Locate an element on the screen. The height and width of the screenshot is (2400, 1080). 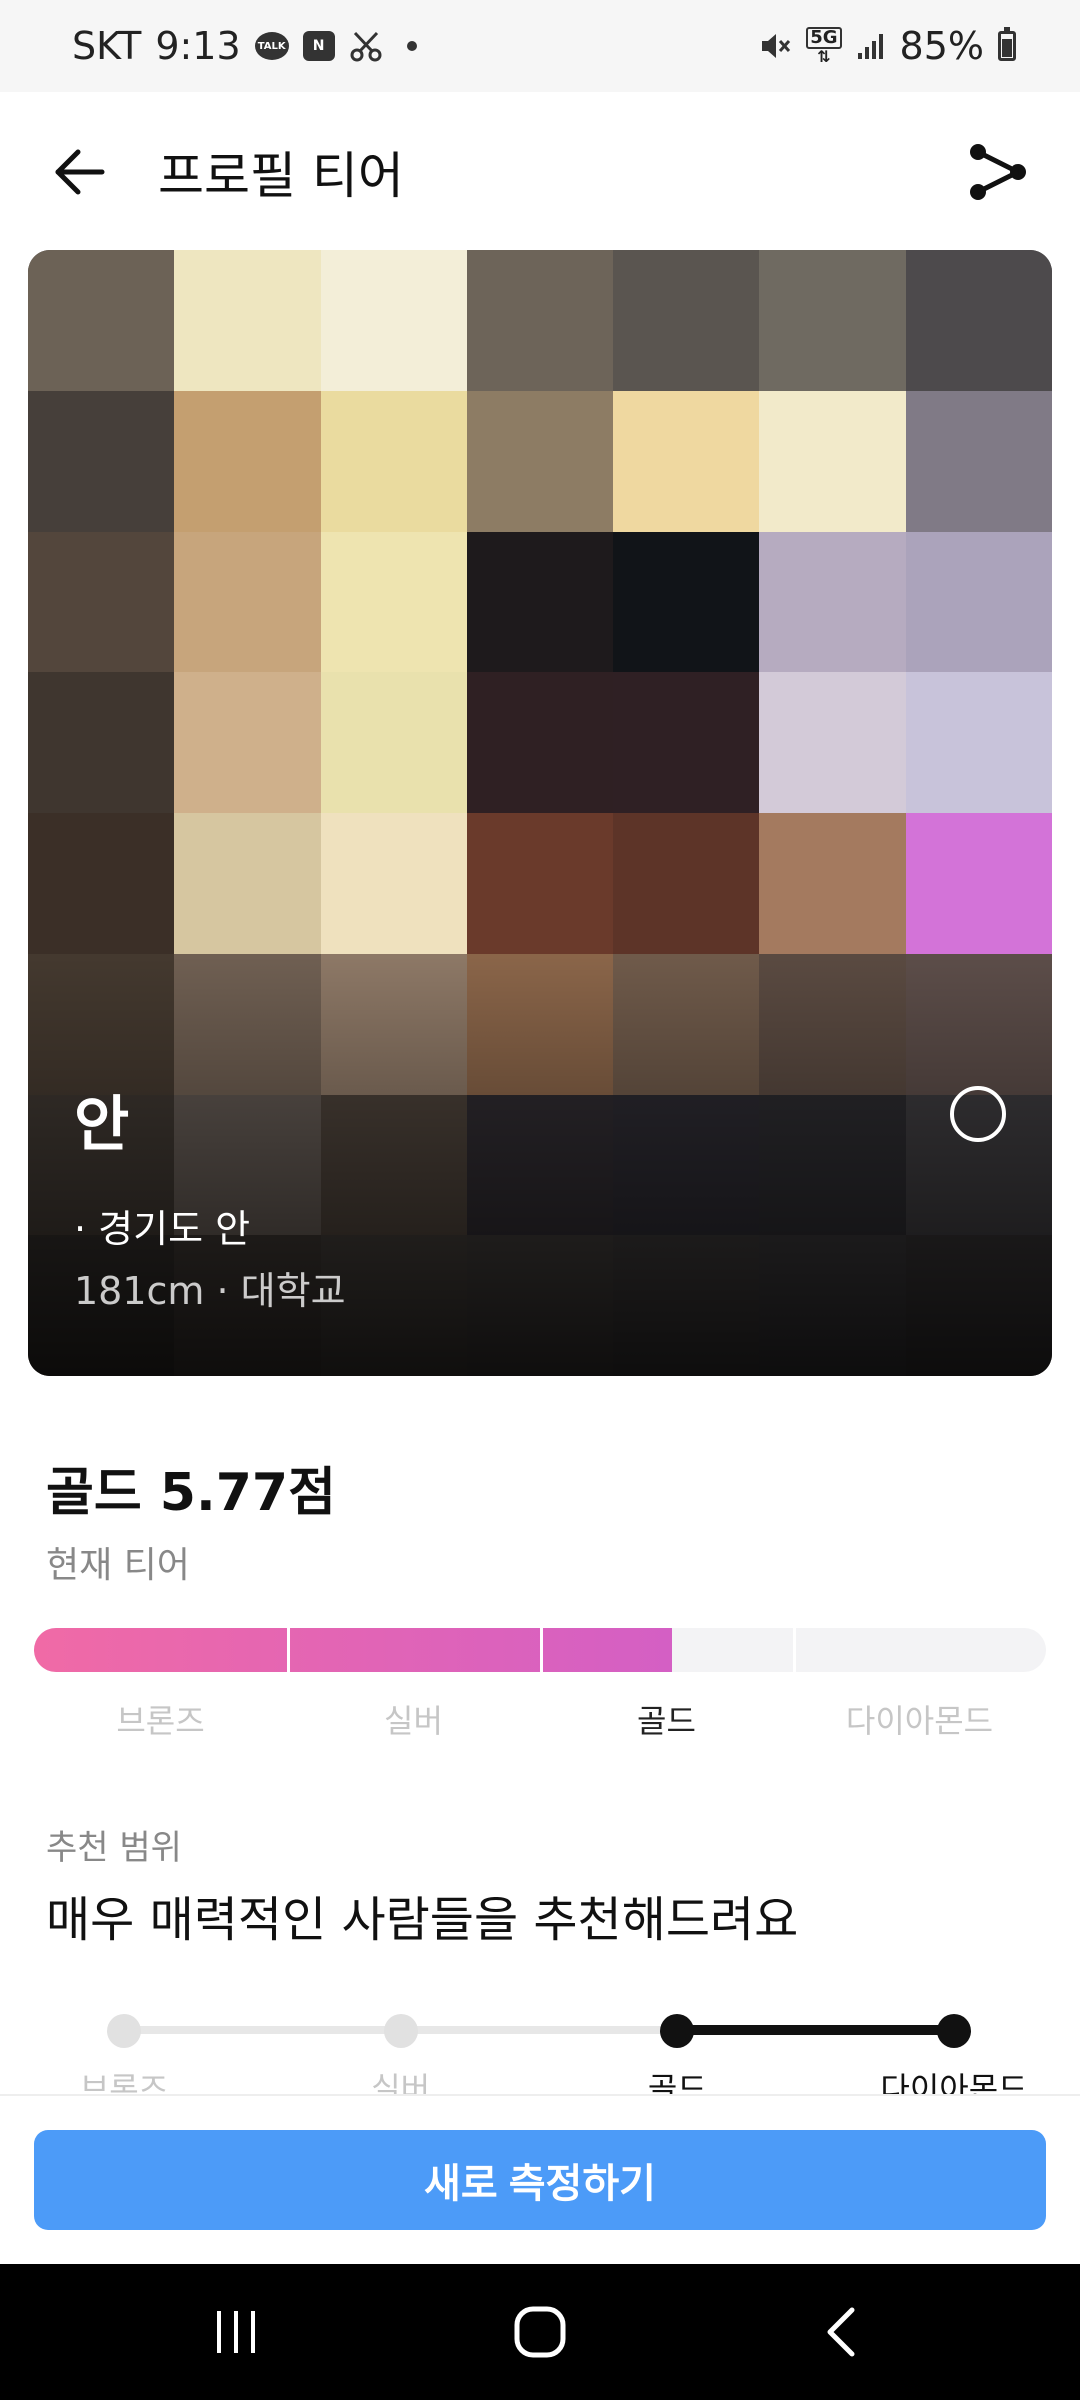
data-arrows-icon: ⇅ is located at coordinates (824, 56).